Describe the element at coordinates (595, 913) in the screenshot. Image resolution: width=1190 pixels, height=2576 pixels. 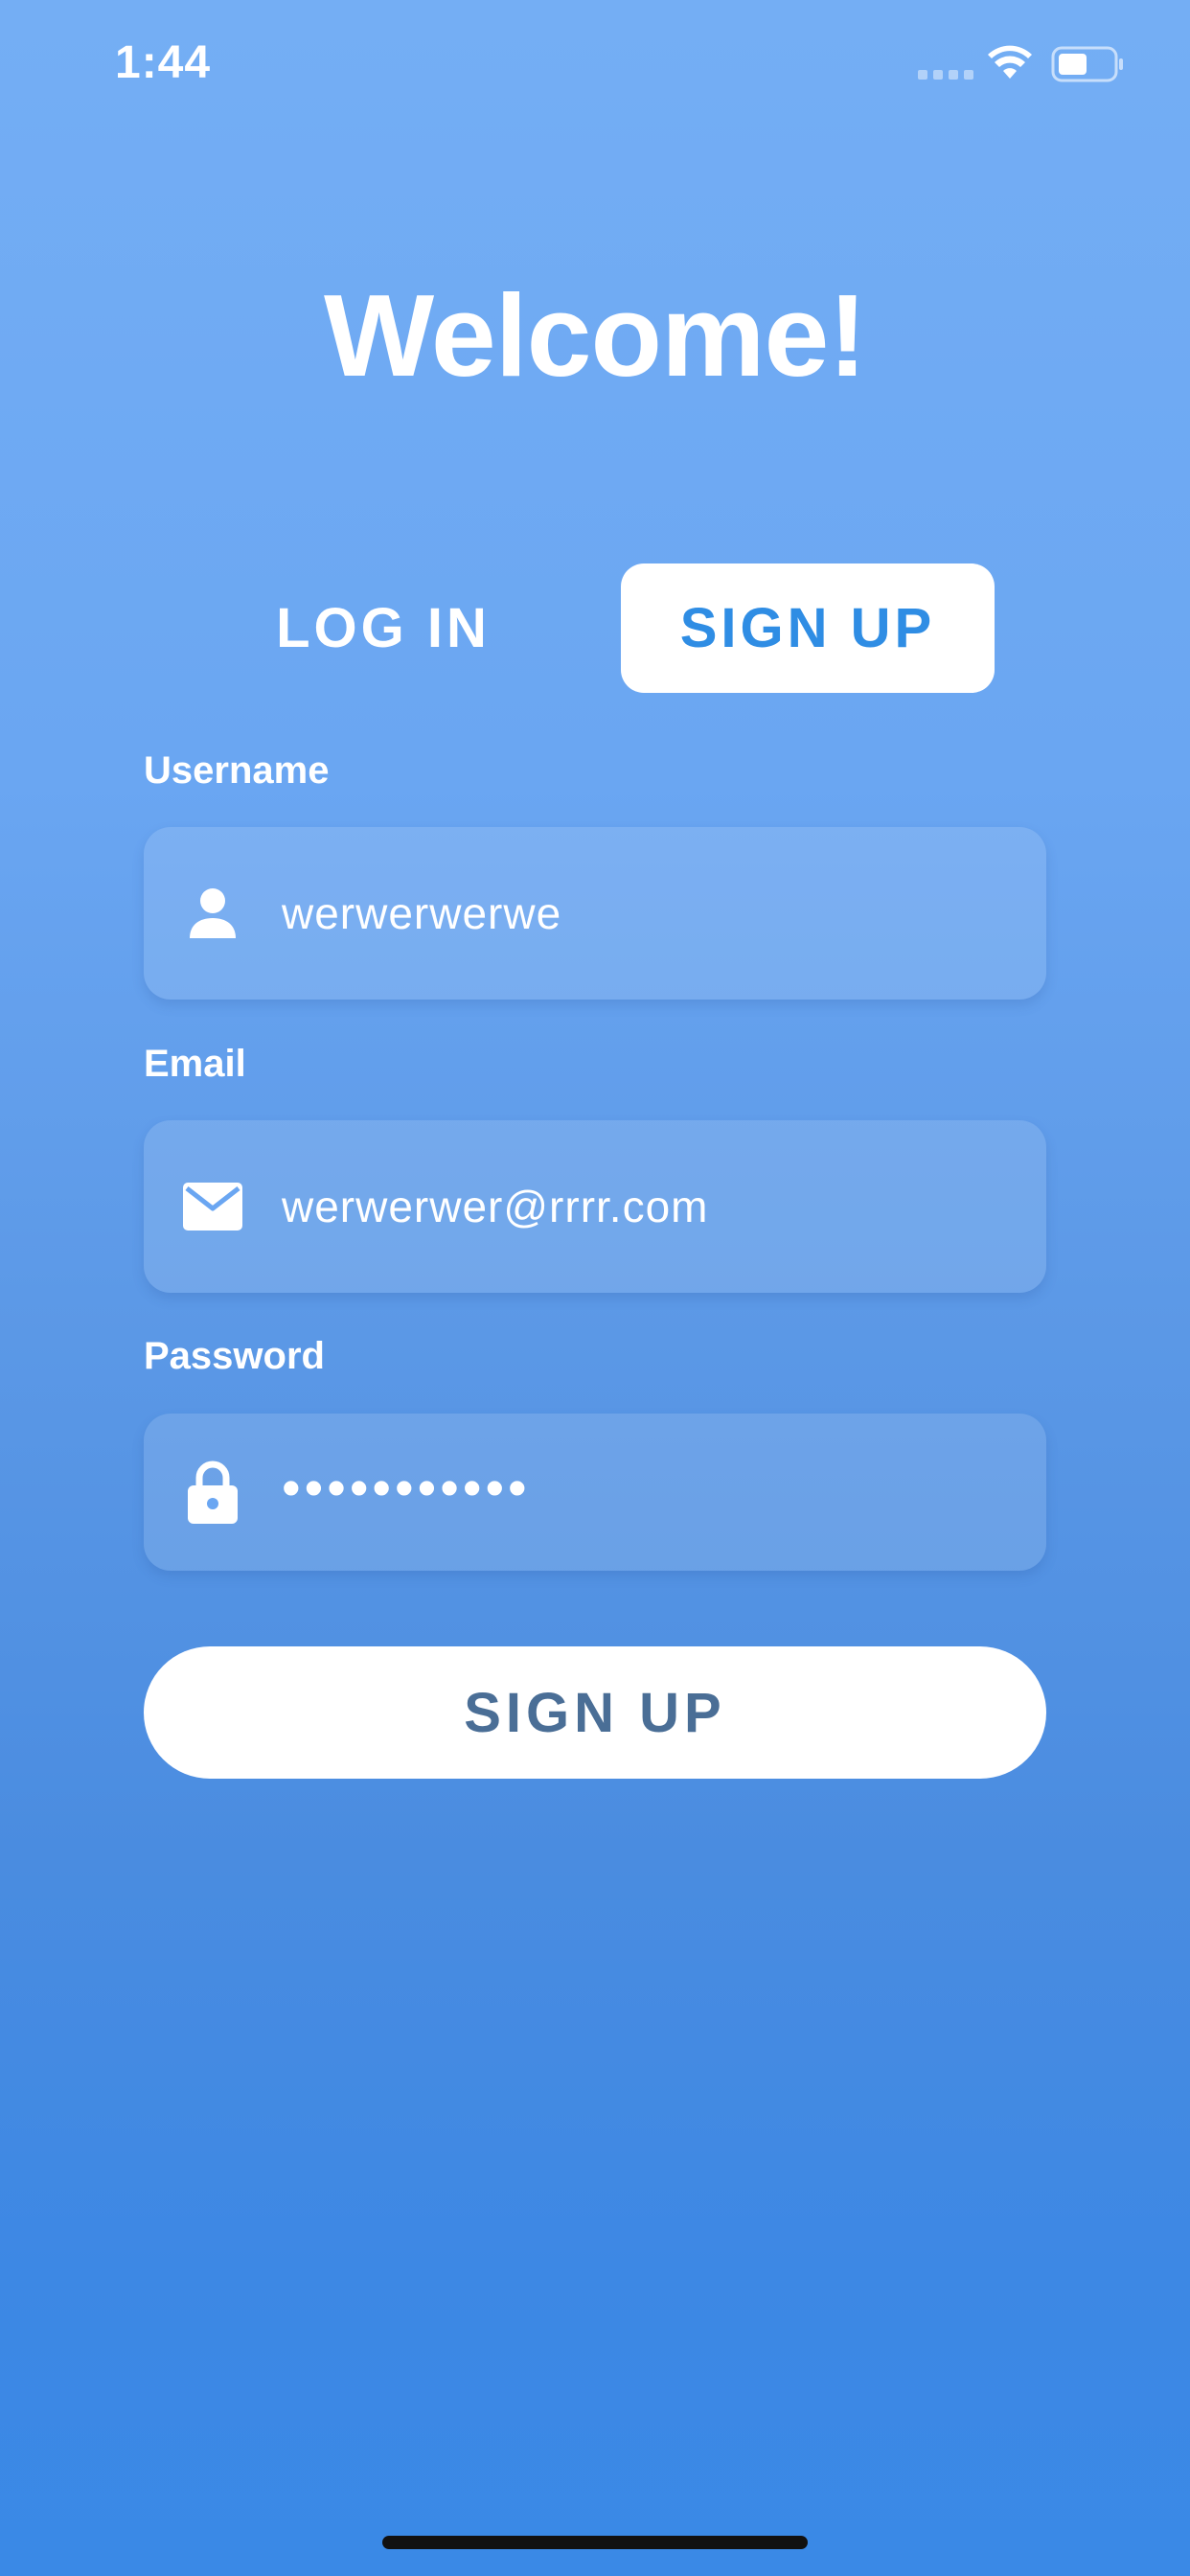
I see `username-field: werwerwerwe` at that location.